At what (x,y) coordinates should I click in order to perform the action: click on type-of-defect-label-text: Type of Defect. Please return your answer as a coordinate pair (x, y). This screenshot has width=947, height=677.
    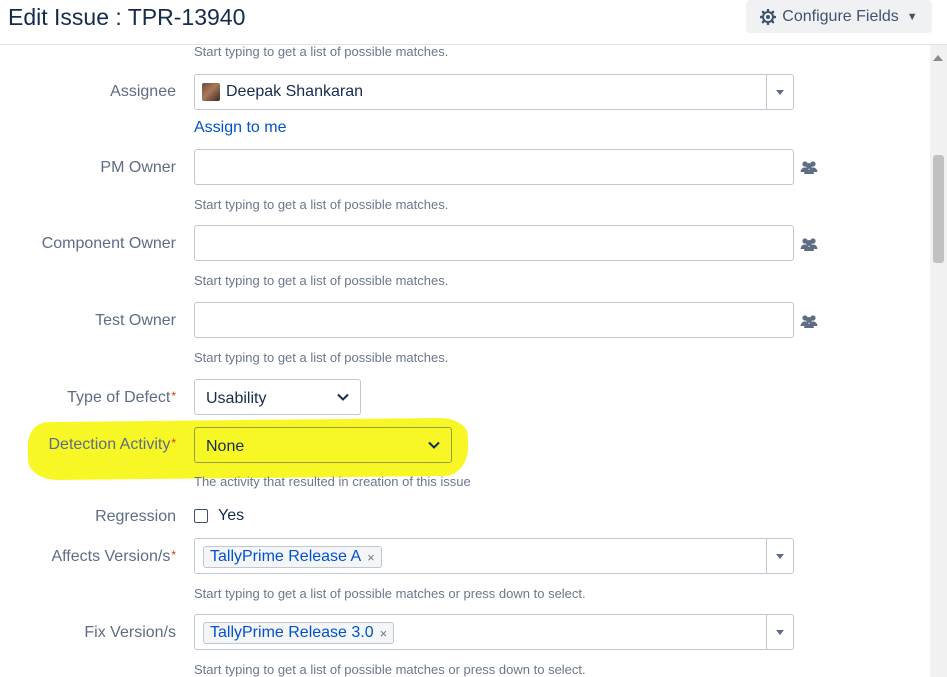
    Looking at the image, I should click on (119, 397).